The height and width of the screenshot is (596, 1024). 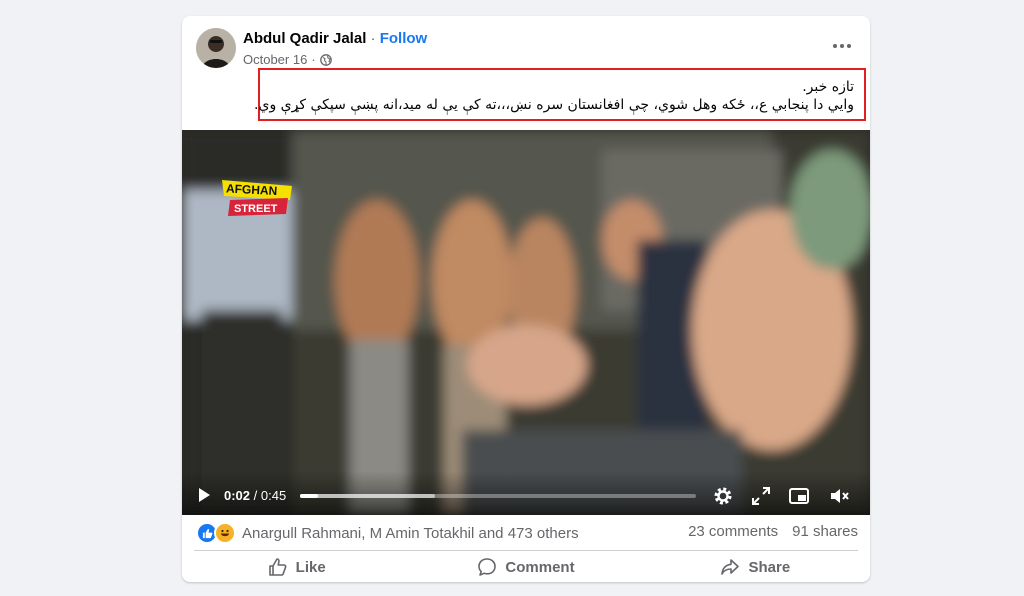 What do you see at coordinates (540, 567) in the screenshot?
I see `comment-label: Comment` at bounding box center [540, 567].